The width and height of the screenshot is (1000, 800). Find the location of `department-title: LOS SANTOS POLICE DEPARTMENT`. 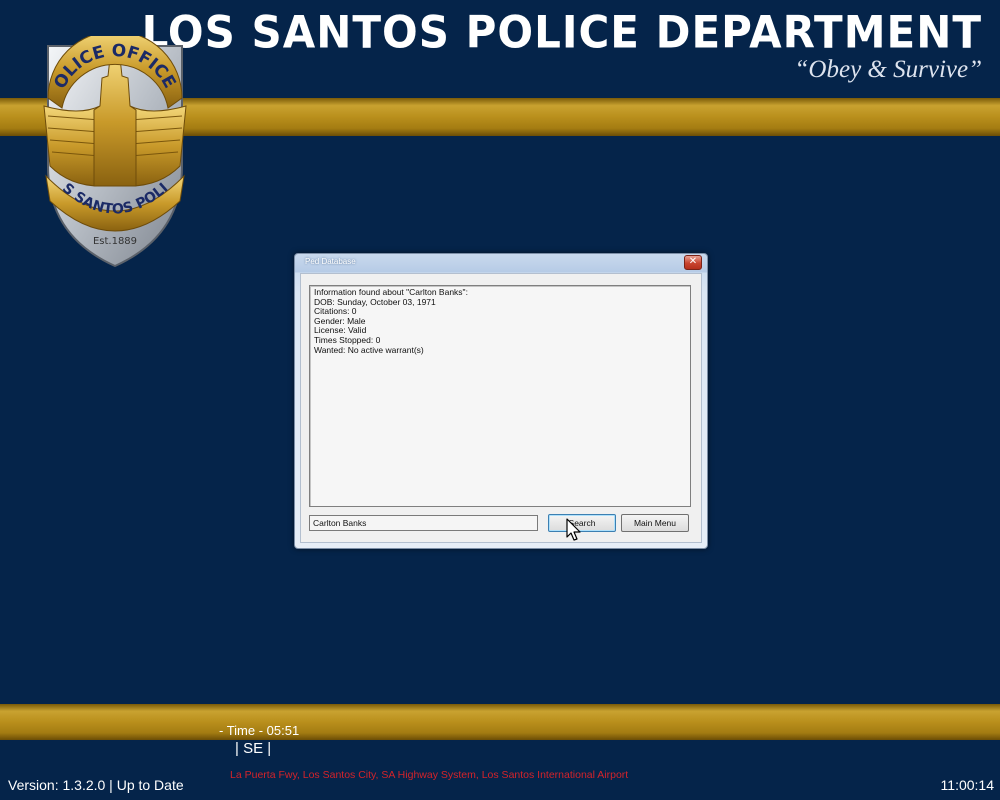

department-title: LOS SANTOS POLICE DEPARTMENT is located at coordinates (561, 32).